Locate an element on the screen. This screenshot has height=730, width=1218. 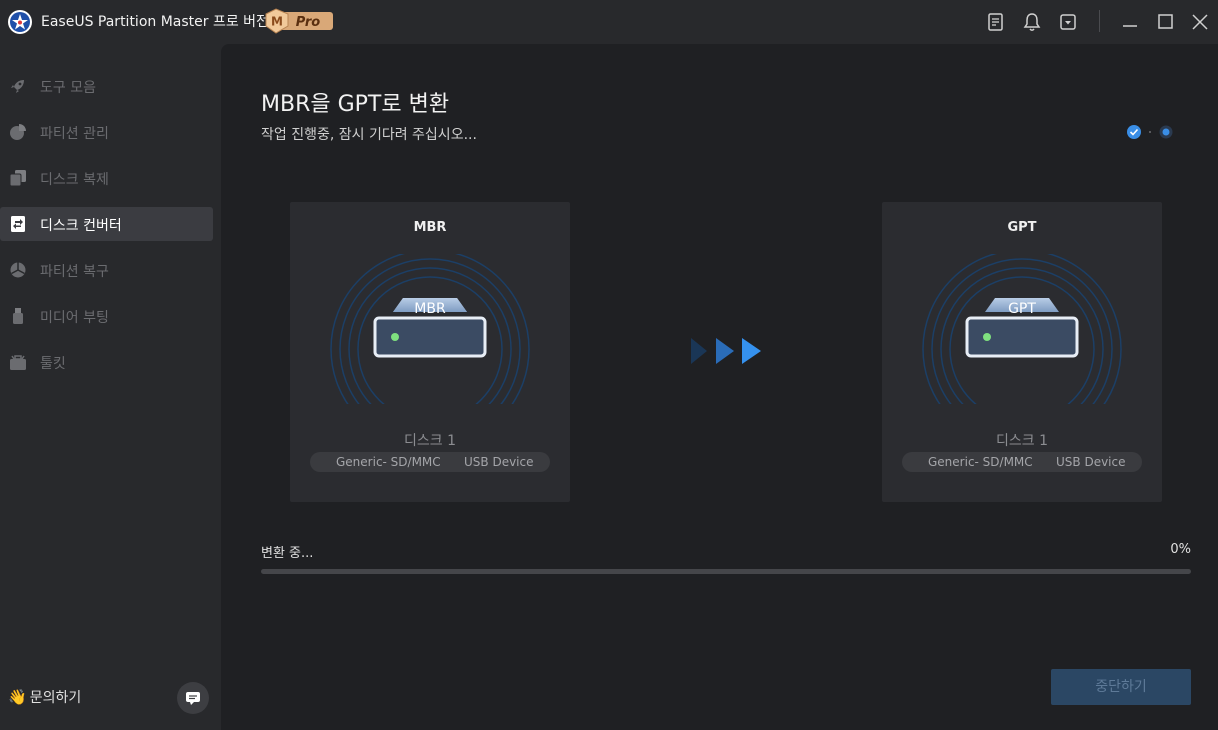
disk-converter-icon is located at coordinates (18, 224).